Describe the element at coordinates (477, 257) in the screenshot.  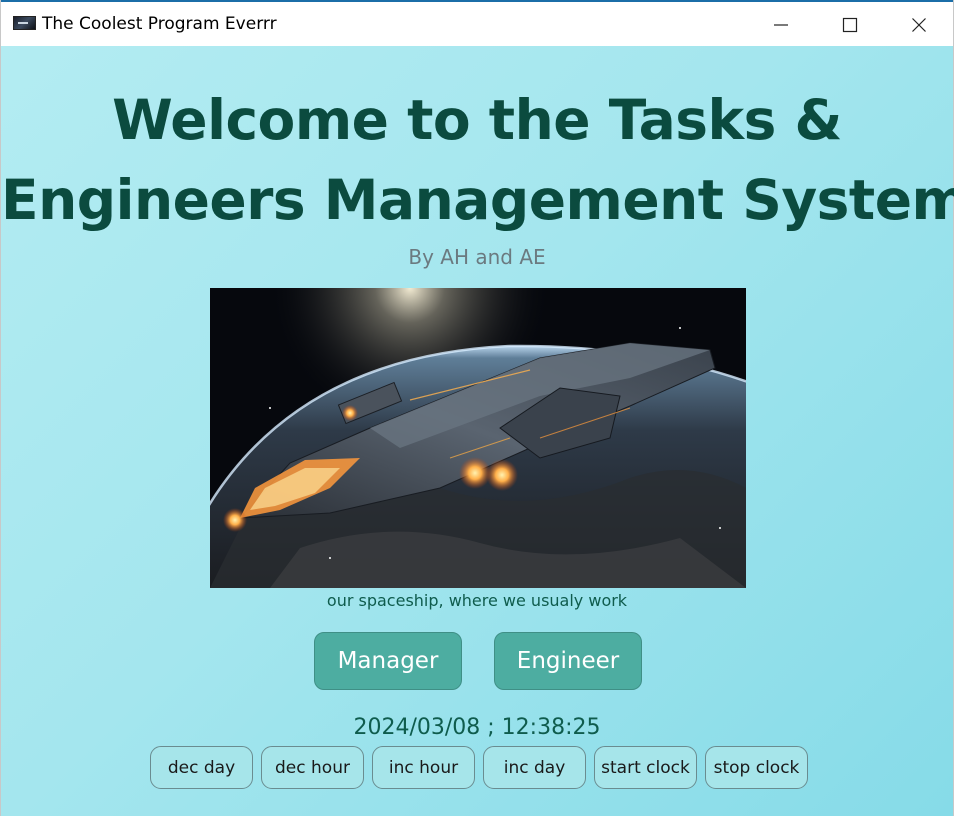
I see `authors-byline: By AH and AE` at that location.